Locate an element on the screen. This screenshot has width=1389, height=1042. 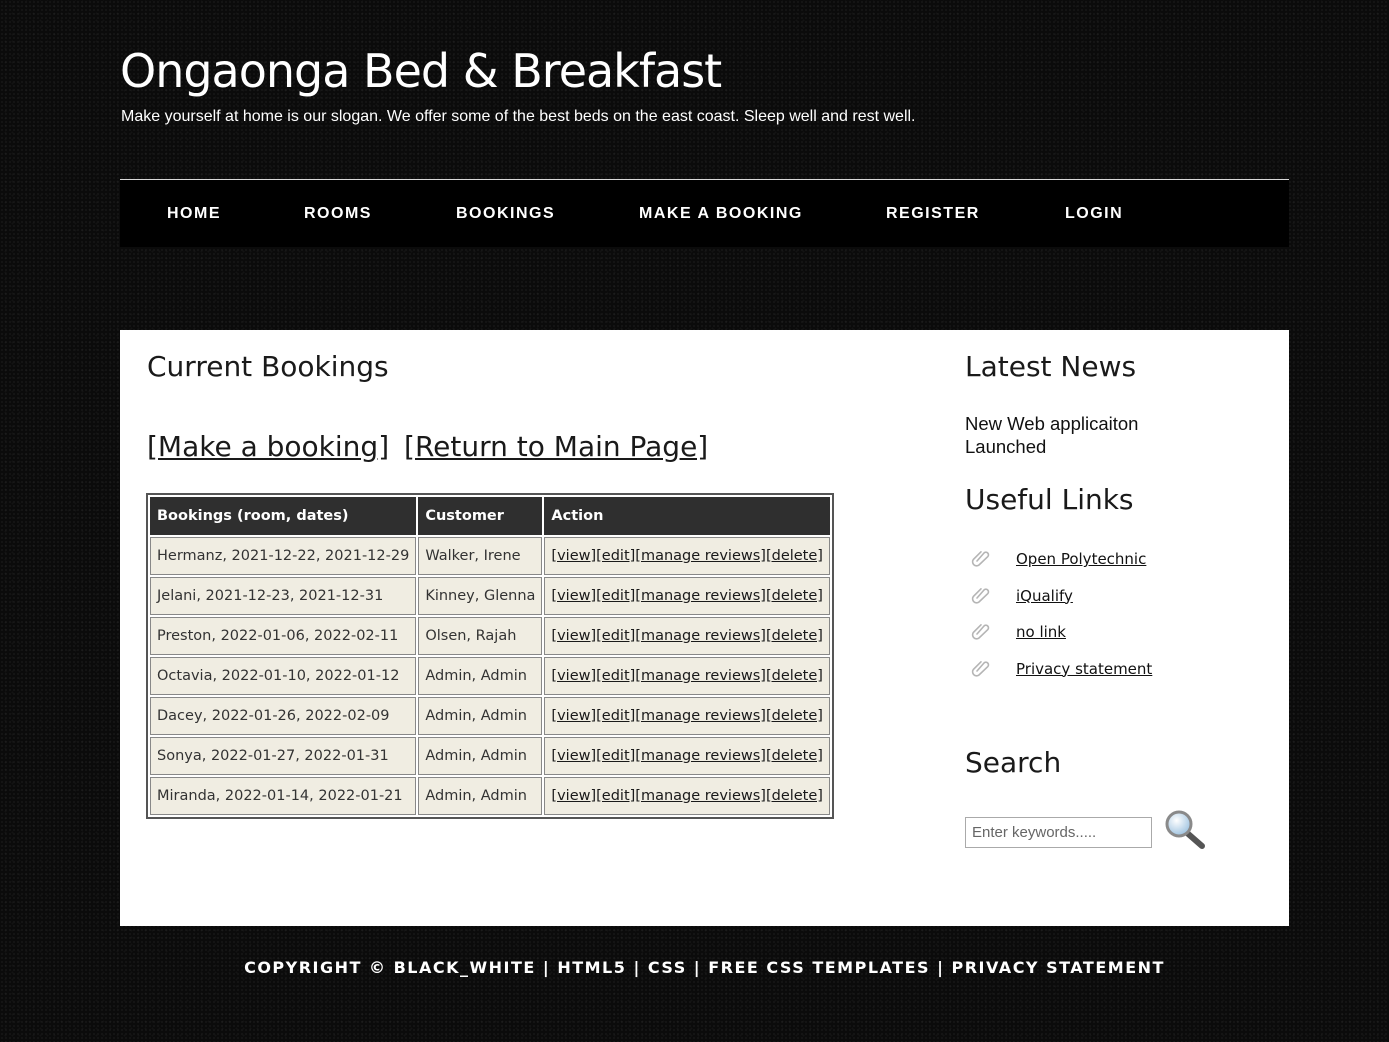
search-heading: Search is located at coordinates (1013, 762).